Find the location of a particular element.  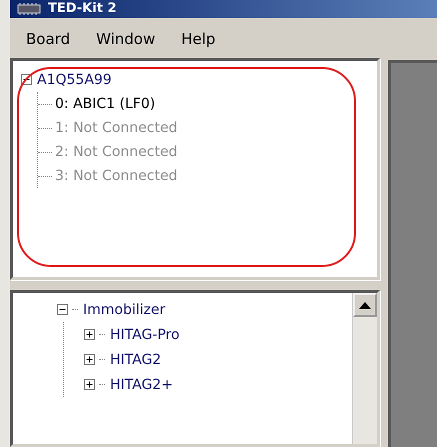

tree-item: A1Q55A99 is located at coordinates (74, 80).